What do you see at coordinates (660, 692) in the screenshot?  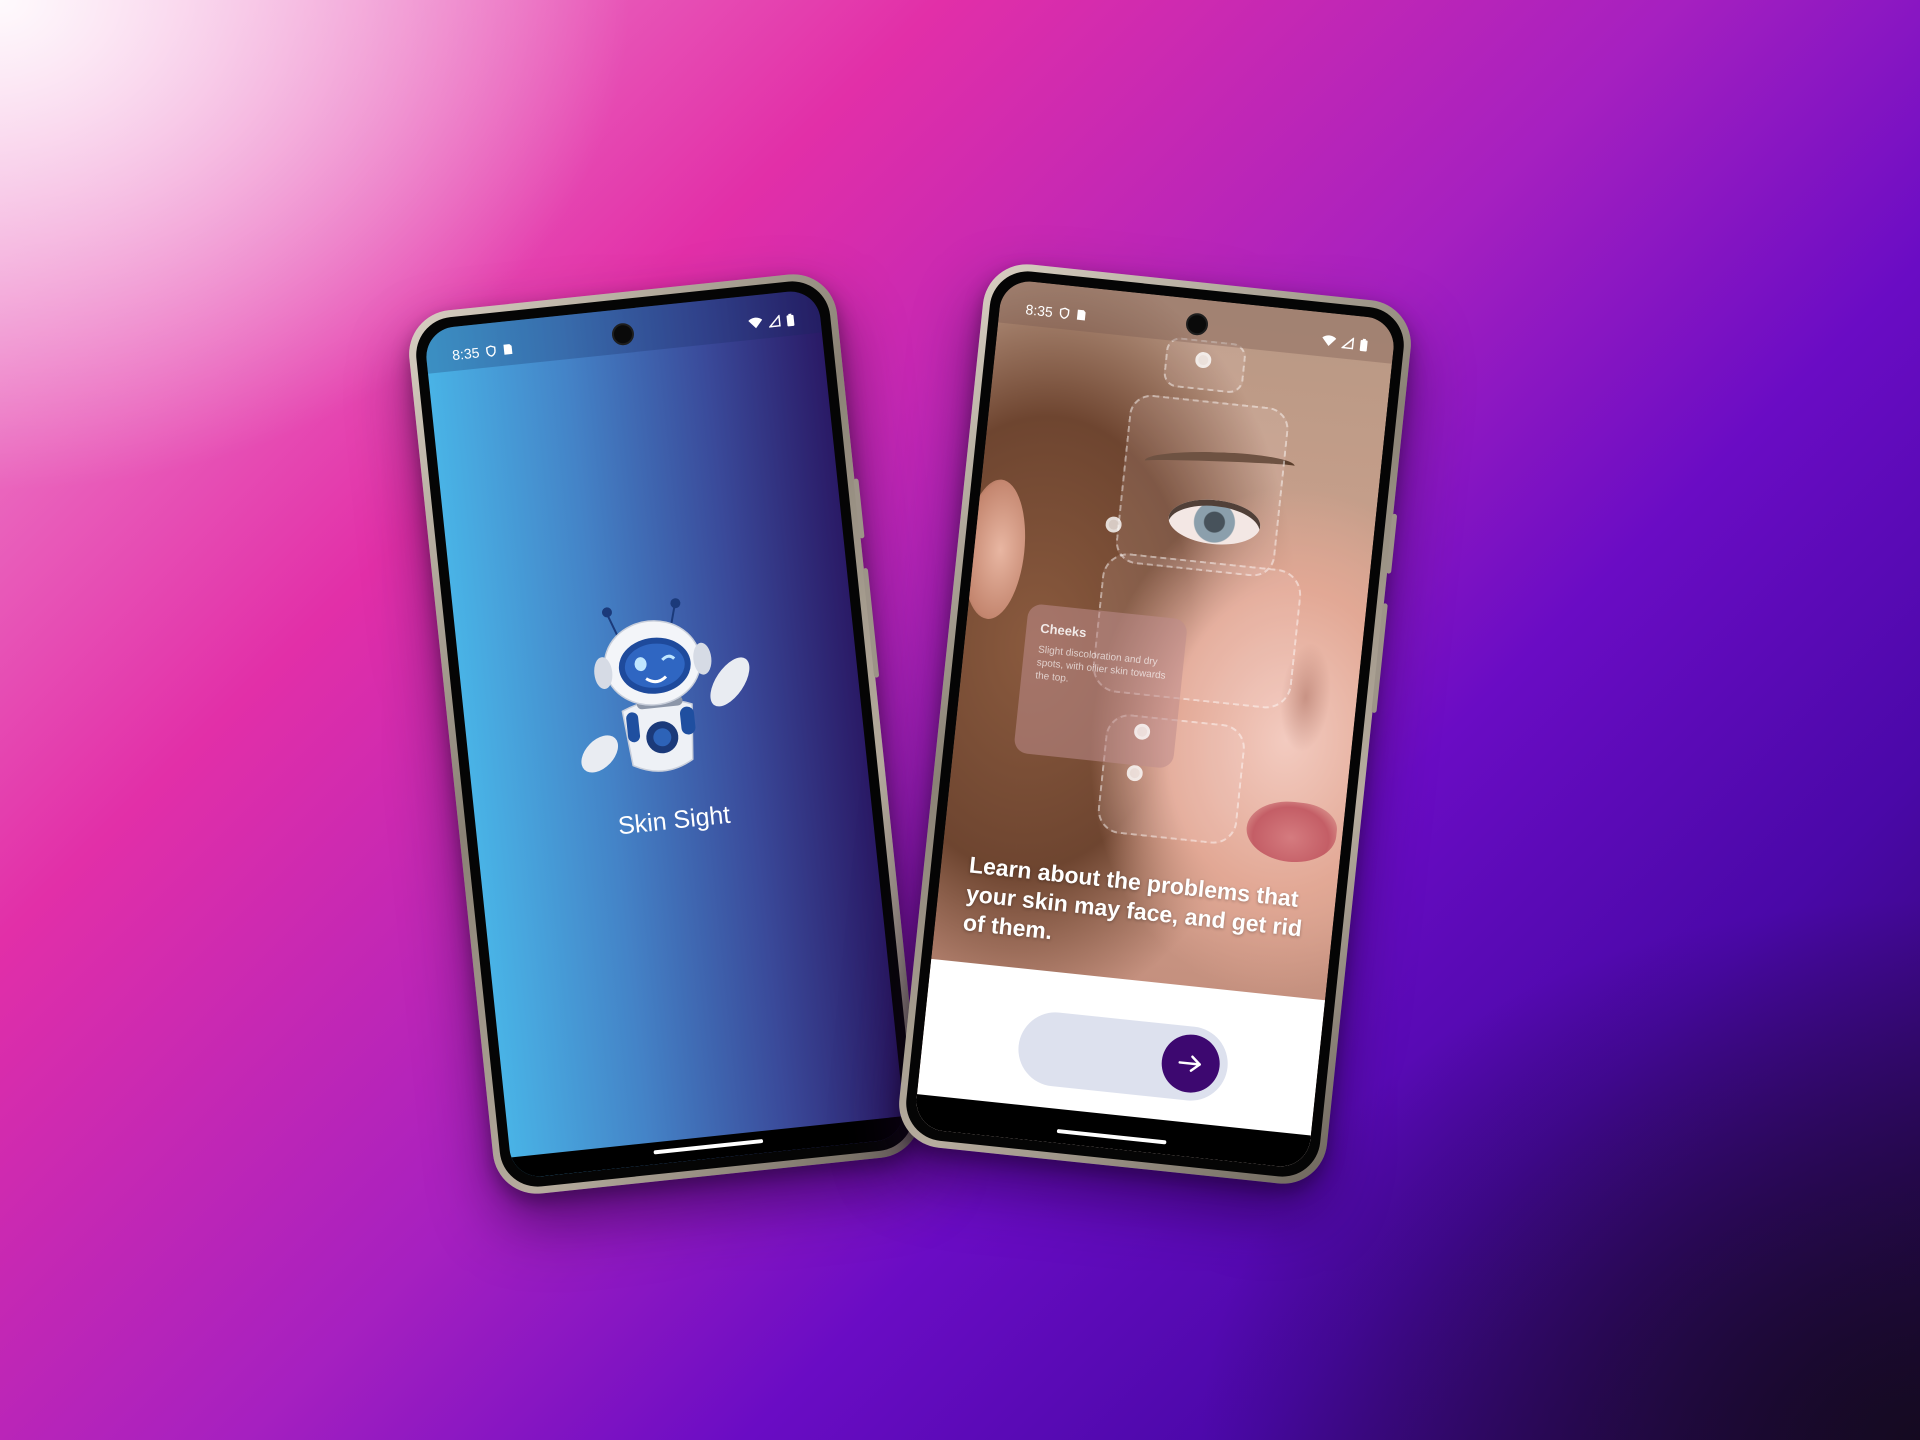 I see `robot-mascot-icon` at bounding box center [660, 692].